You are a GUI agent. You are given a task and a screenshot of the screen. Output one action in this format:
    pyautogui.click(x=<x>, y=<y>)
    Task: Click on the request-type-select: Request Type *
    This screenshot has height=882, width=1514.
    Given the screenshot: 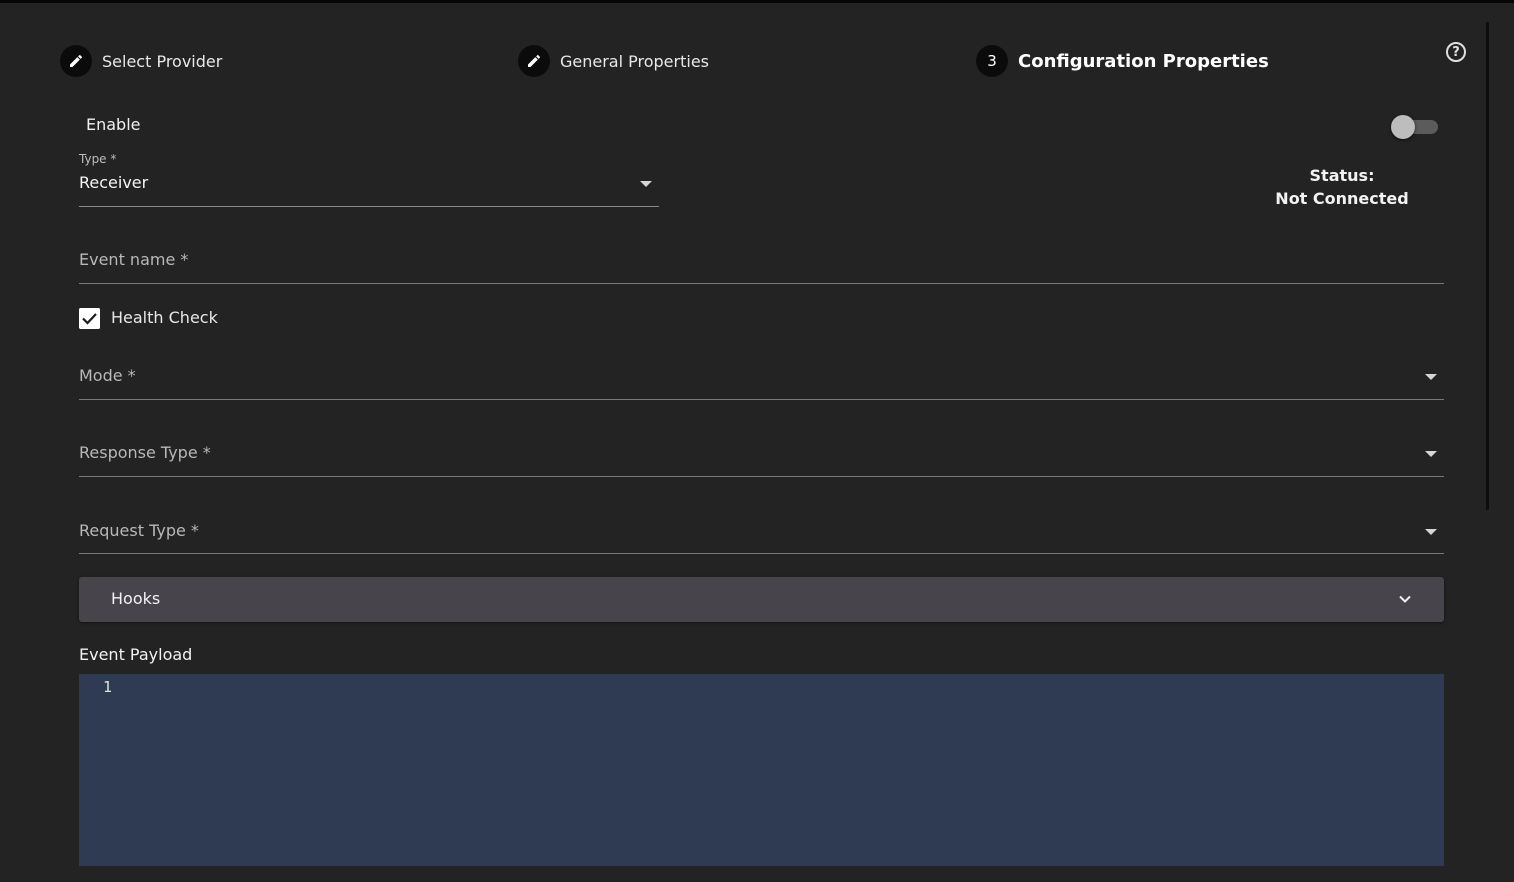 What is the action you would take?
    pyautogui.click(x=761, y=534)
    